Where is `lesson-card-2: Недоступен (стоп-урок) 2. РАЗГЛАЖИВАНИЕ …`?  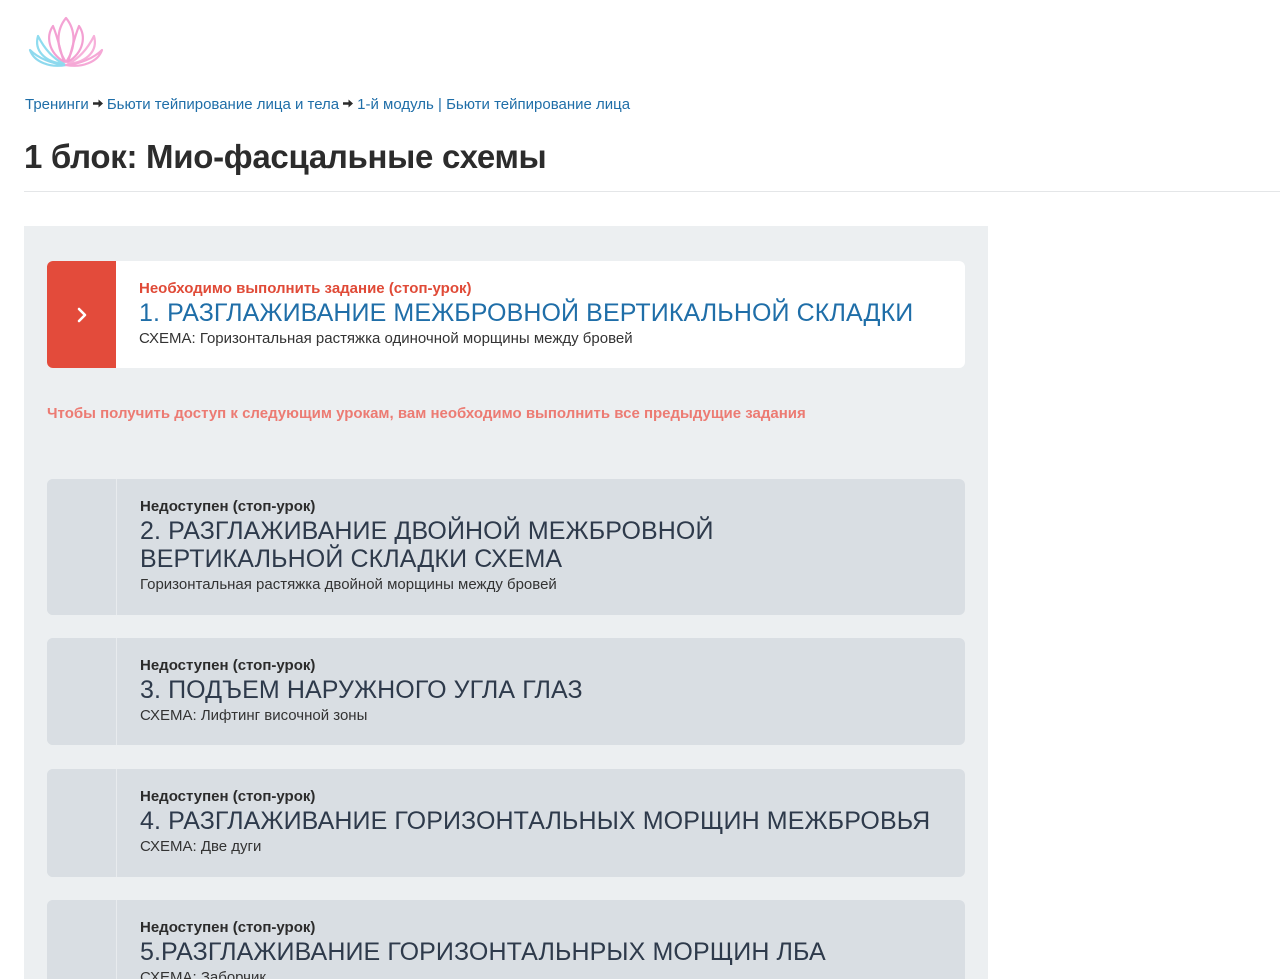 lesson-card-2: Недоступен (стоп-урок) 2. РАЗГЛАЖИВАНИЕ … is located at coordinates (506, 547).